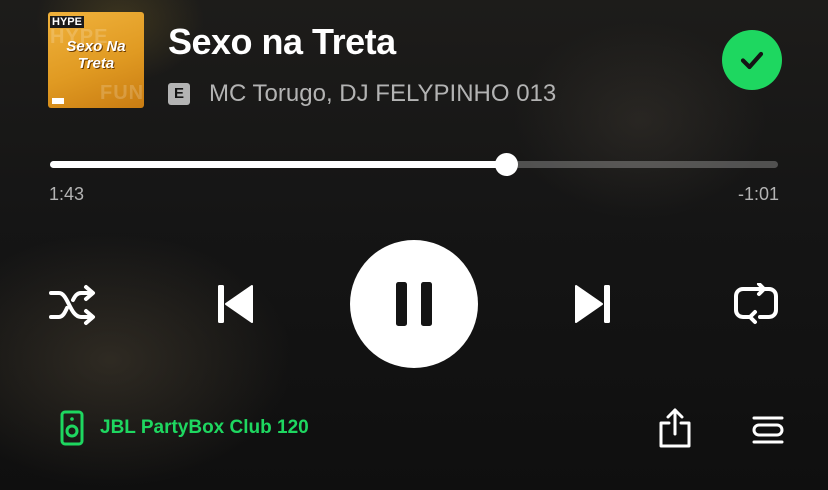 This screenshot has width=828, height=490. What do you see at coordinates (67, 194) in the screenshot?
I see `time-elapsed: 1:43` at bounding box center [67, 194].